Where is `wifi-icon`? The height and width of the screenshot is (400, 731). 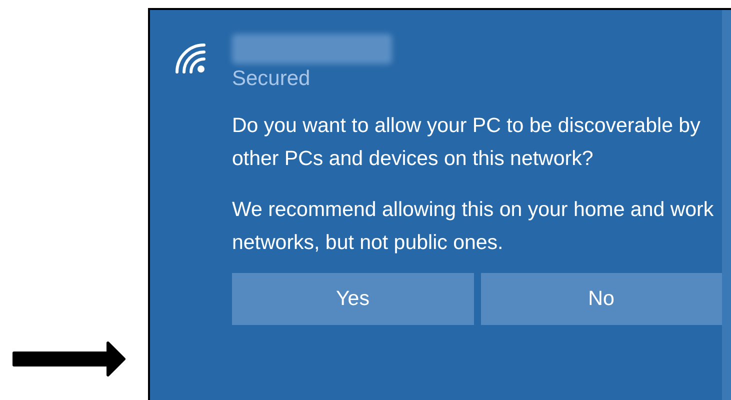
wifi-icon is located at coordinates (190, 58).